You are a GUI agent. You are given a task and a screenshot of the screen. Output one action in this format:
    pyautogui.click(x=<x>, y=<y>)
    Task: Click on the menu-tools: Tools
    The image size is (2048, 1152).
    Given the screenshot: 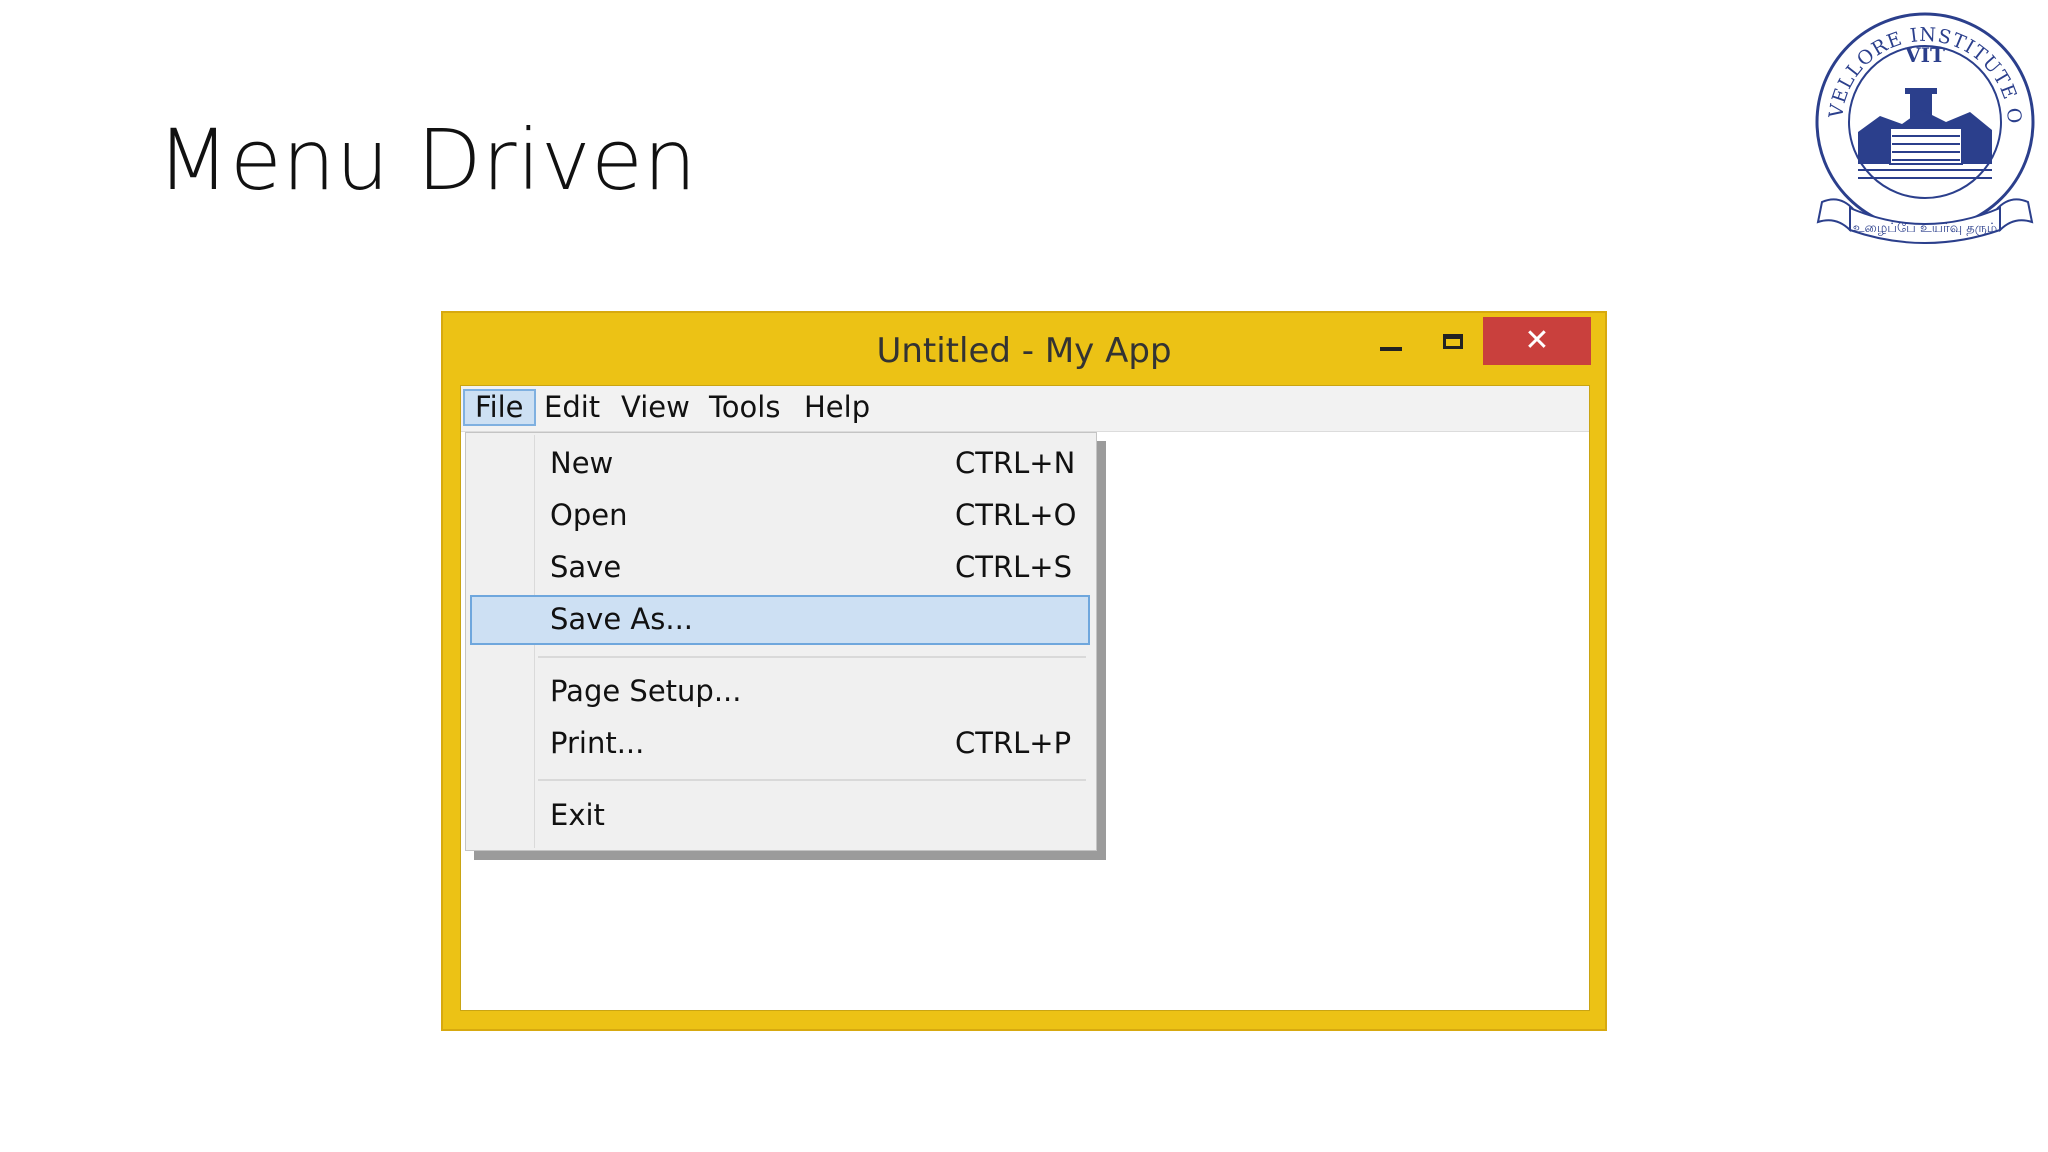 What is the action you would take?
    pyautogui.click(x=744, y=407)
    